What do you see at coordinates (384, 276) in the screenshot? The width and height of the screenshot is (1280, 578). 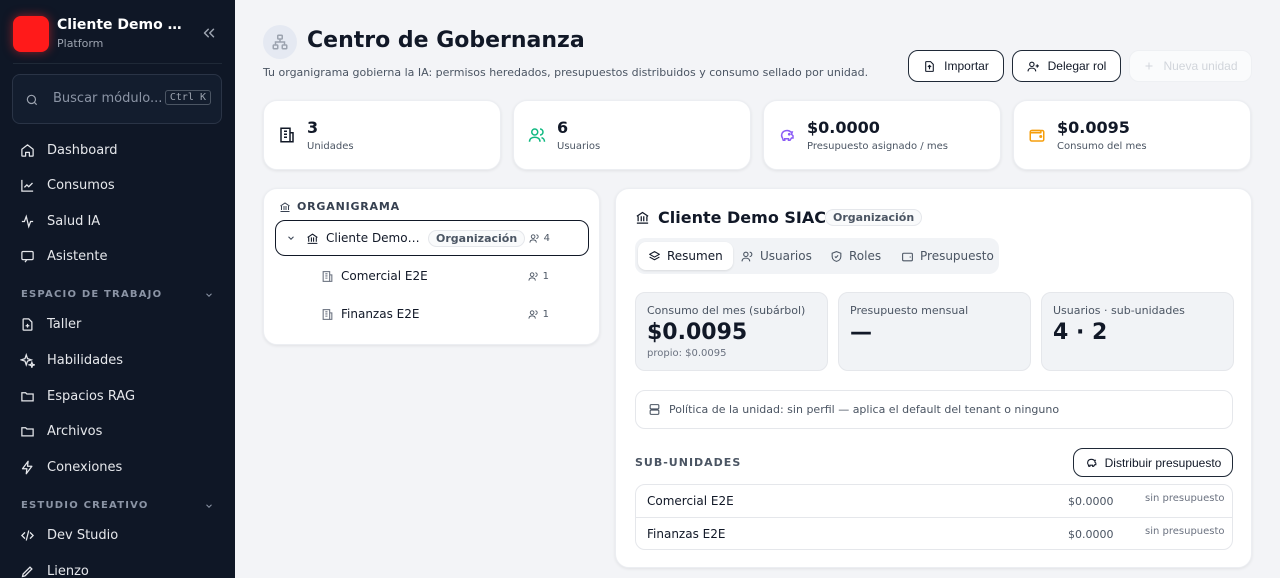 I see `tree-node-label: Comercial E2E` at bounding box center [384, 276].